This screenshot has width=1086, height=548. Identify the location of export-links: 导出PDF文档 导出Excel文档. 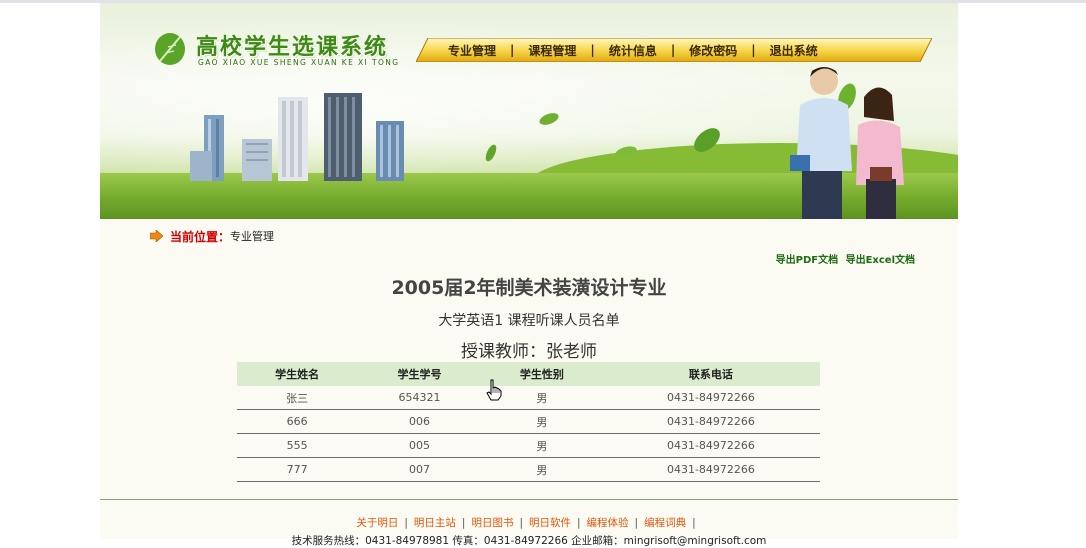
(843, 258).